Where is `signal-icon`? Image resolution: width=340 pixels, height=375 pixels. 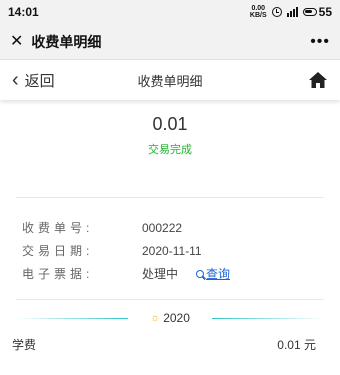 signal-icon is located at coordinates (292, 12).